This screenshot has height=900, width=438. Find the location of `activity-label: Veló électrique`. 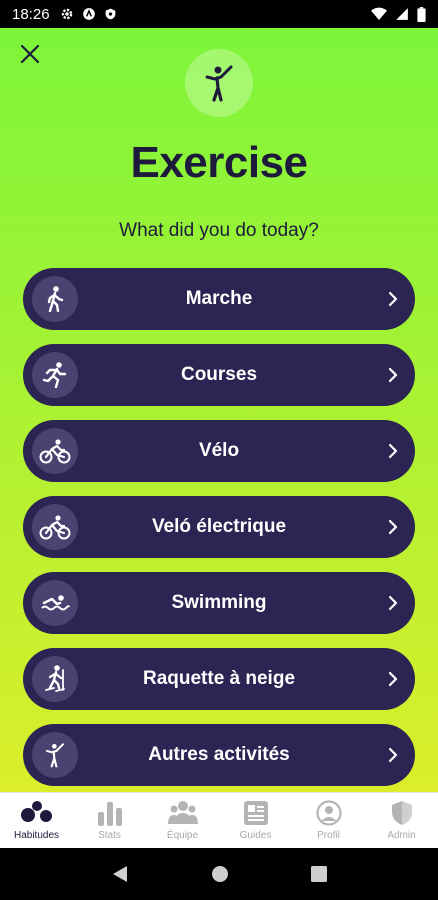

activity-label: Veló électrique is located at coordinates (219, 526).